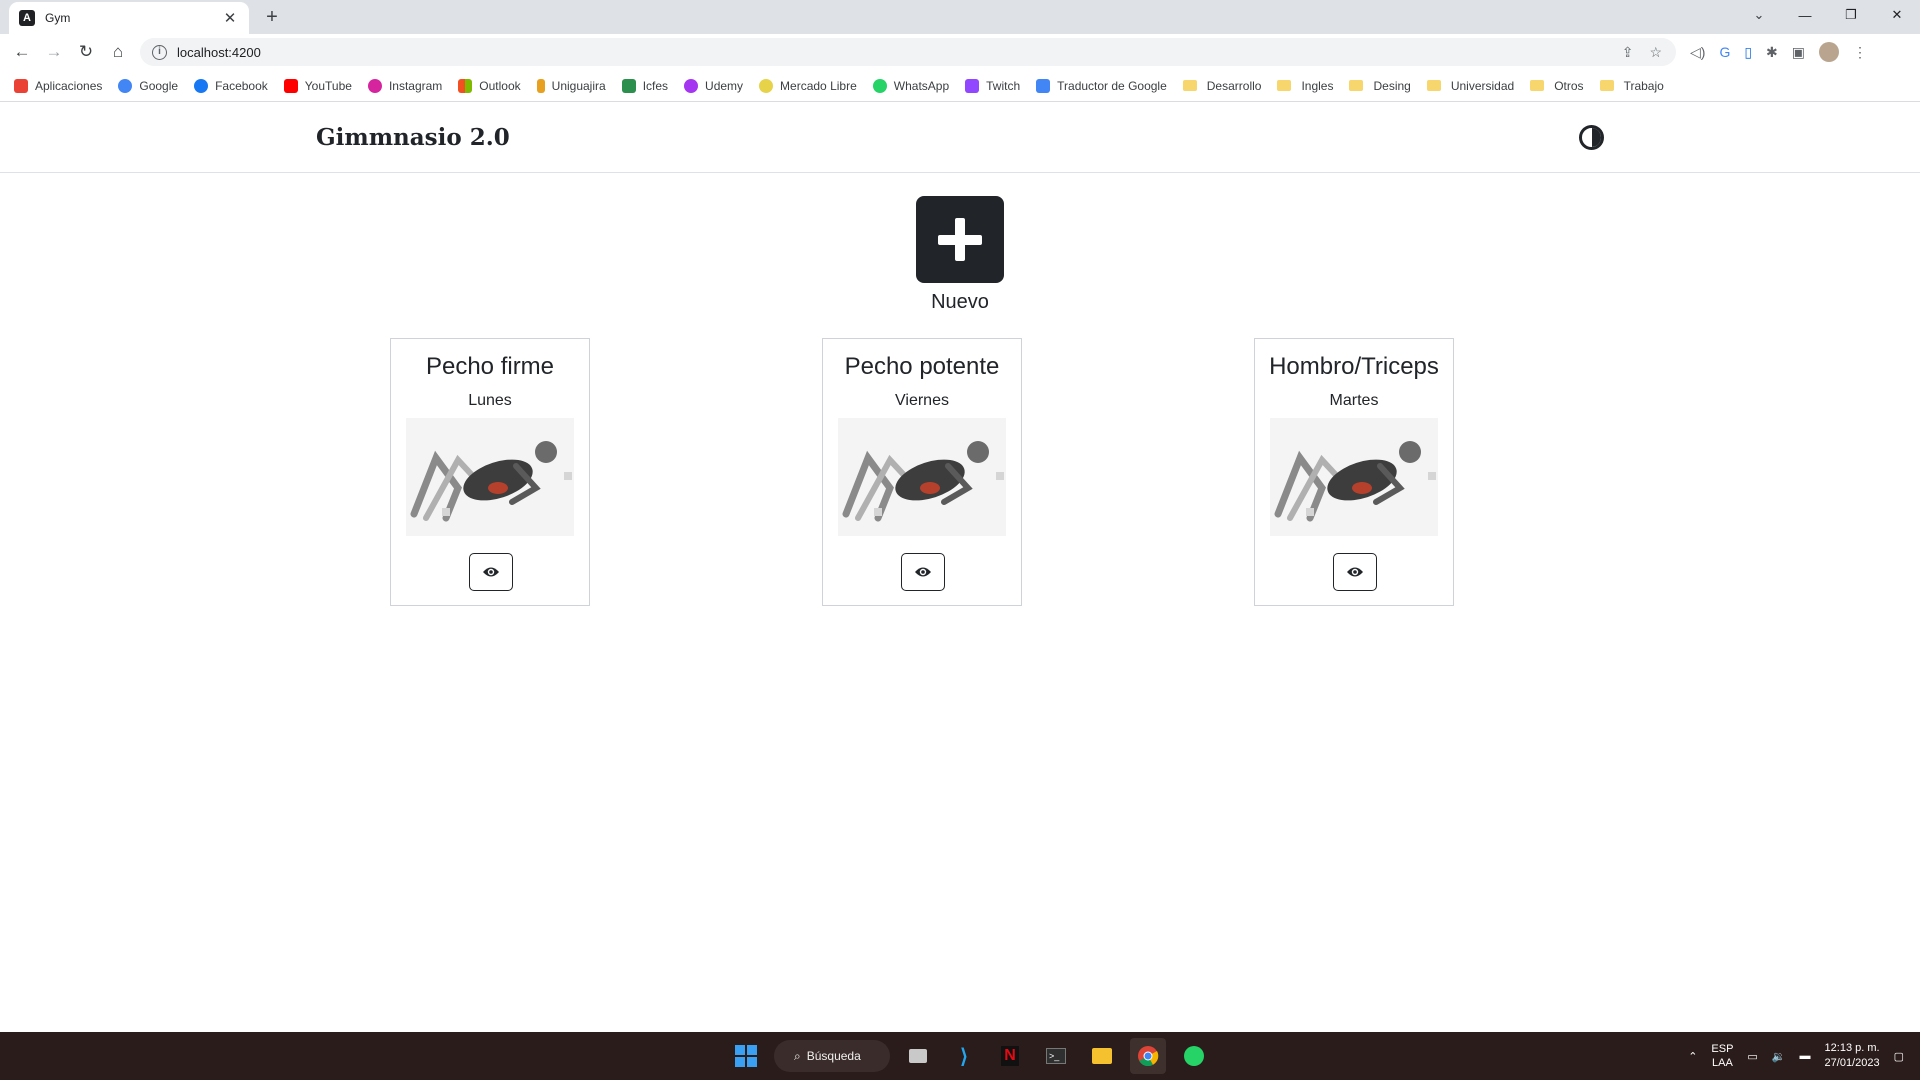 The height and width of the screenshot is (1080, 1920). I want to click on instagram-icon, so click(374, 85).